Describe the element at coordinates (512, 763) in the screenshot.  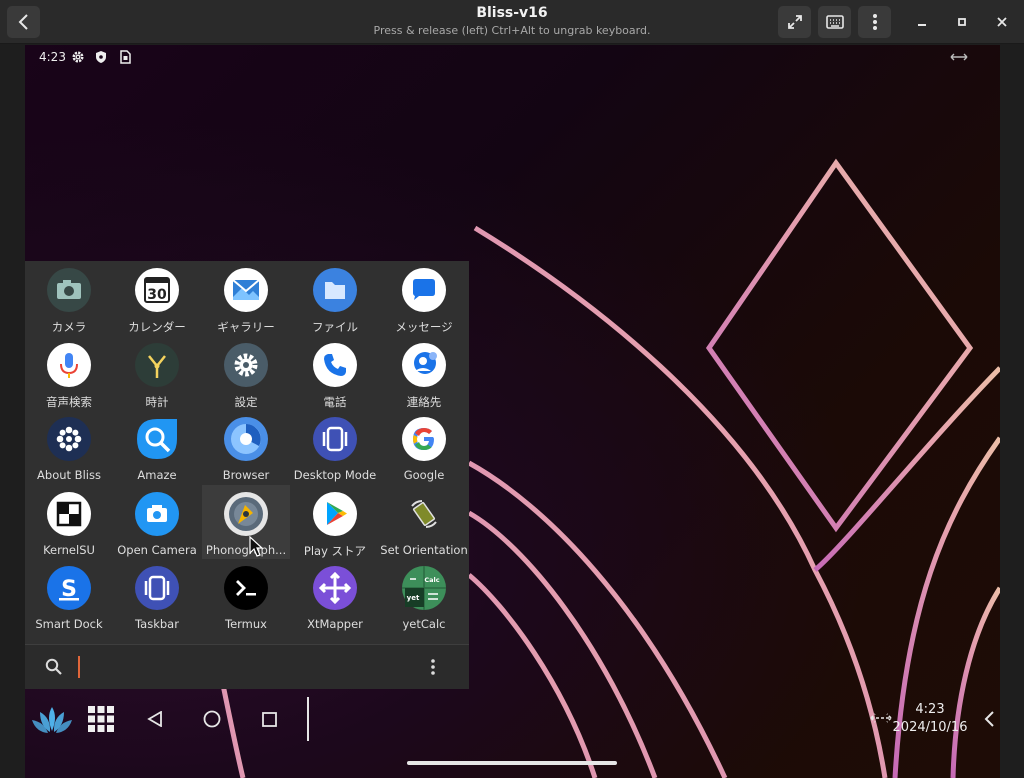
I see `gesture-home-pill` at that location.